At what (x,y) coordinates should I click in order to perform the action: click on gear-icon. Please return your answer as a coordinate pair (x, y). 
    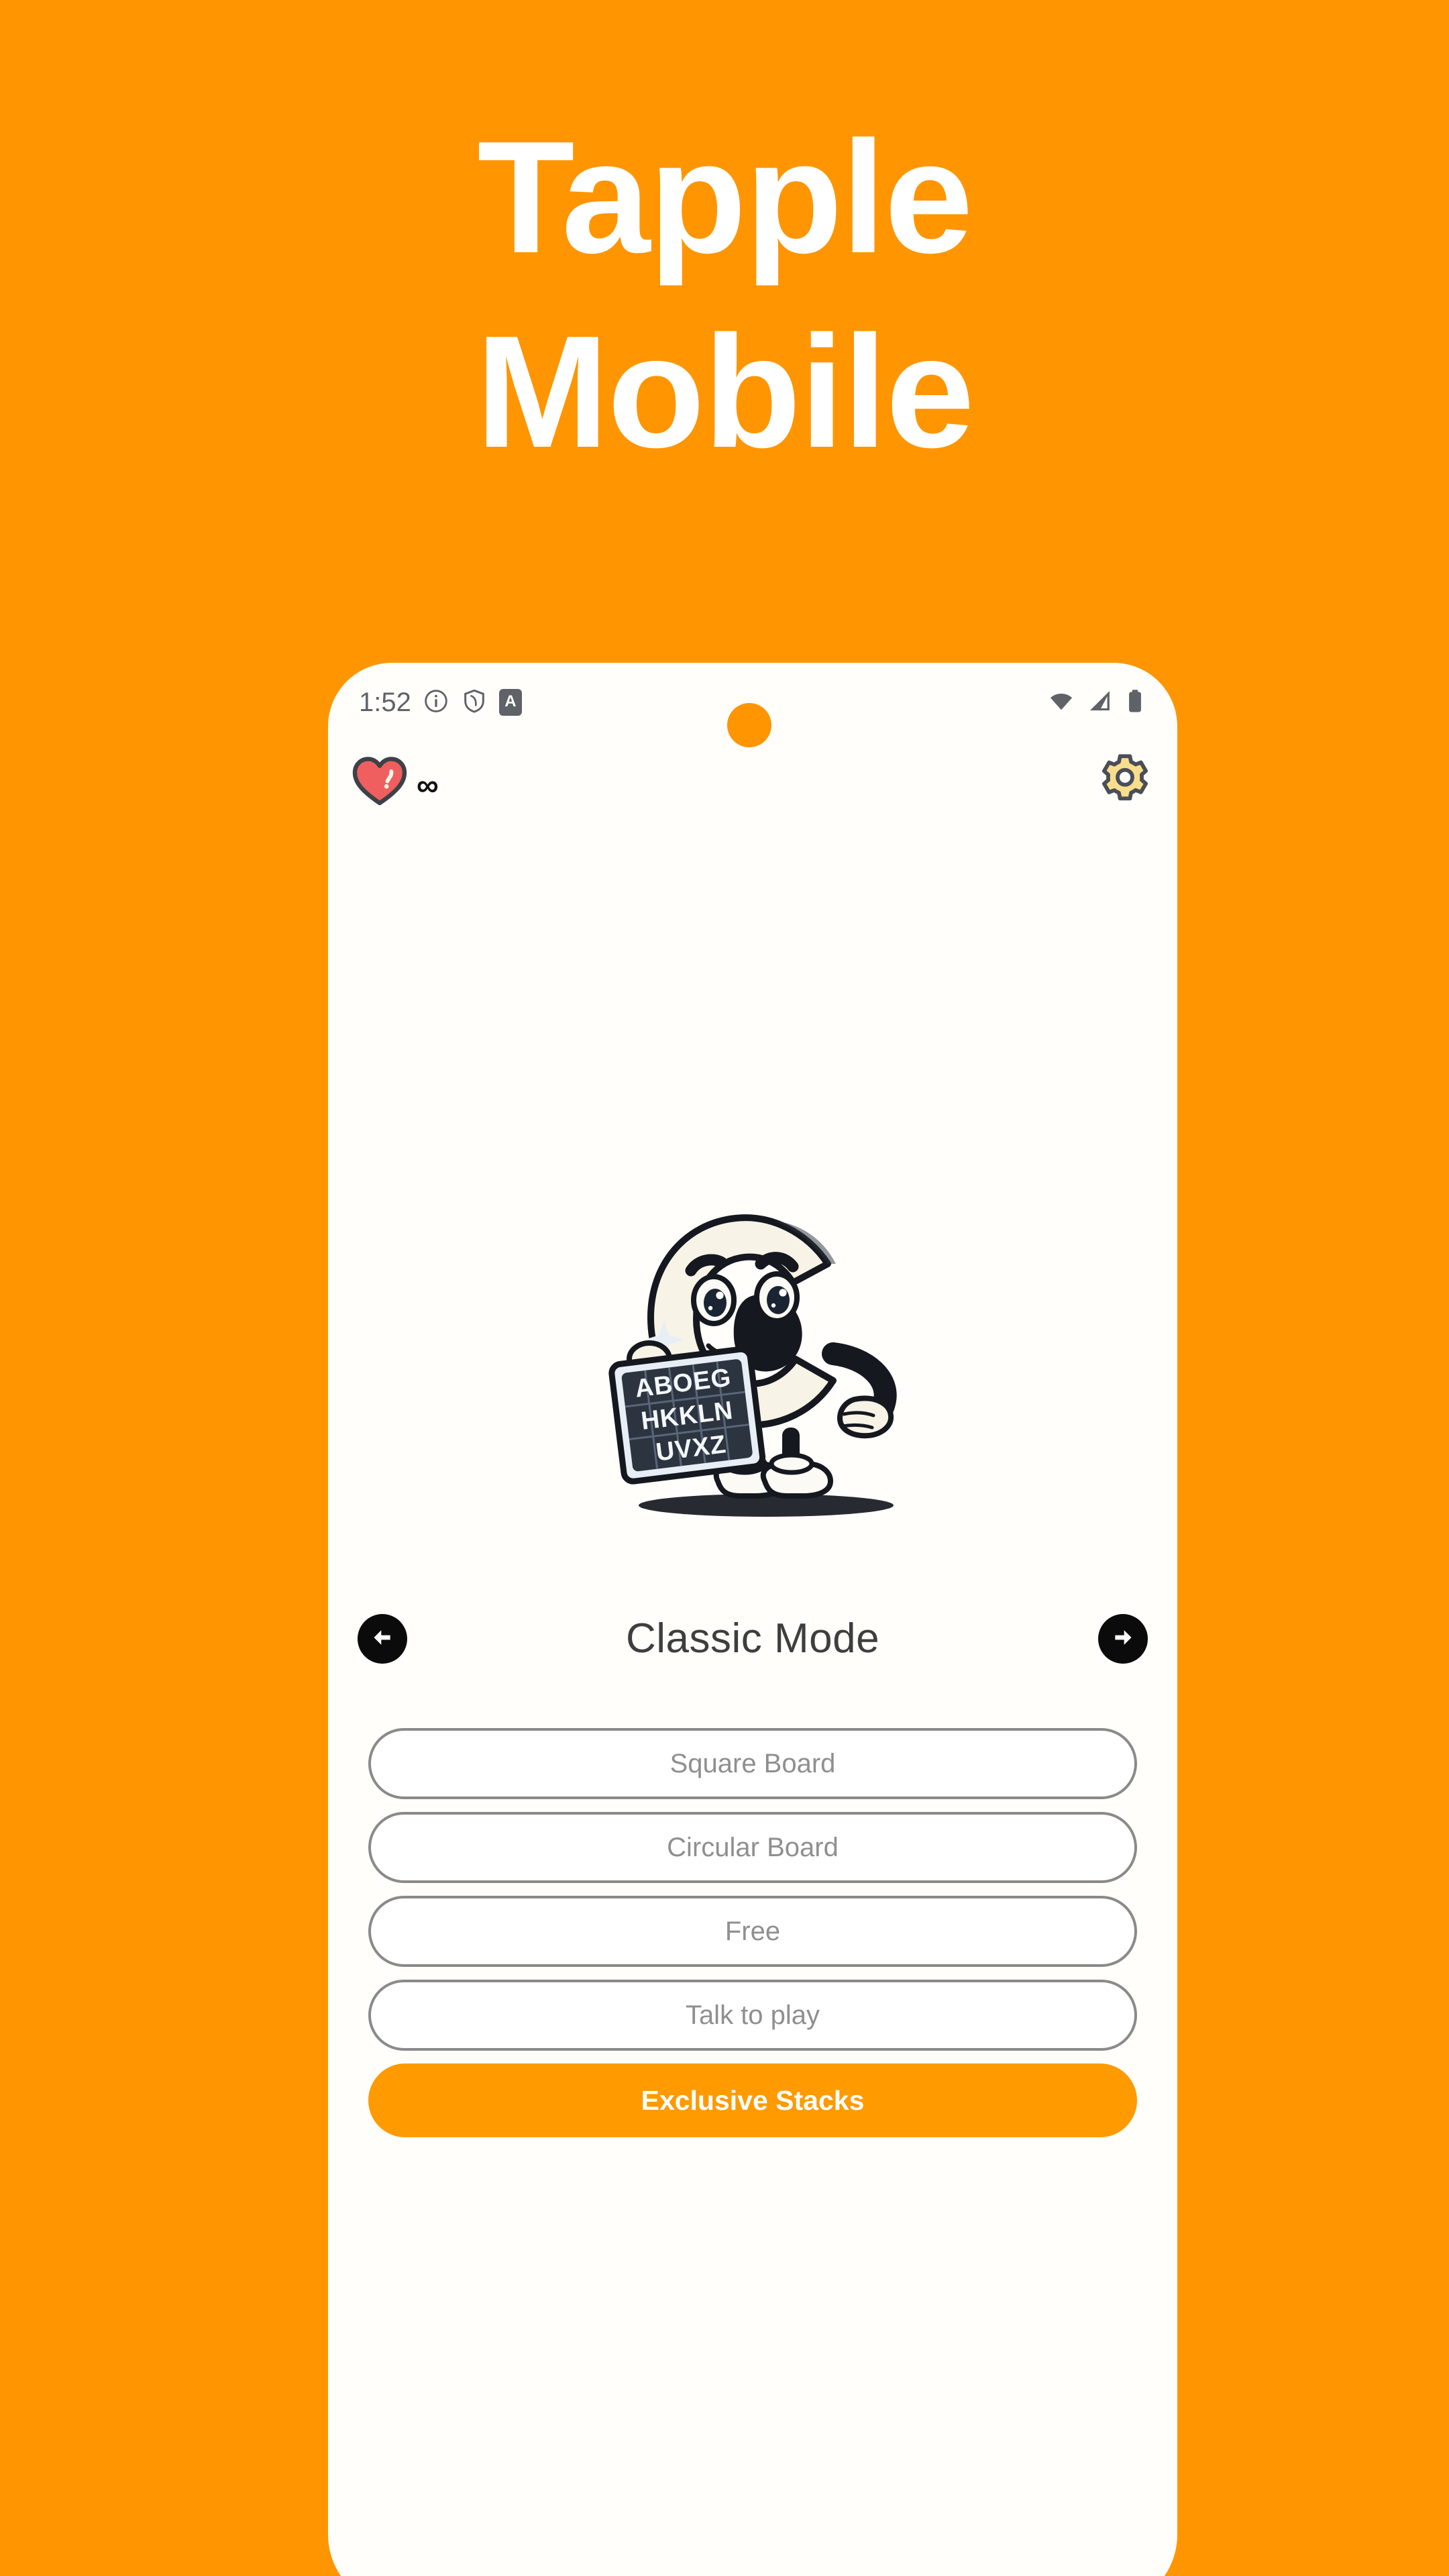
    Looking at the image, I should click on (1125, 782).